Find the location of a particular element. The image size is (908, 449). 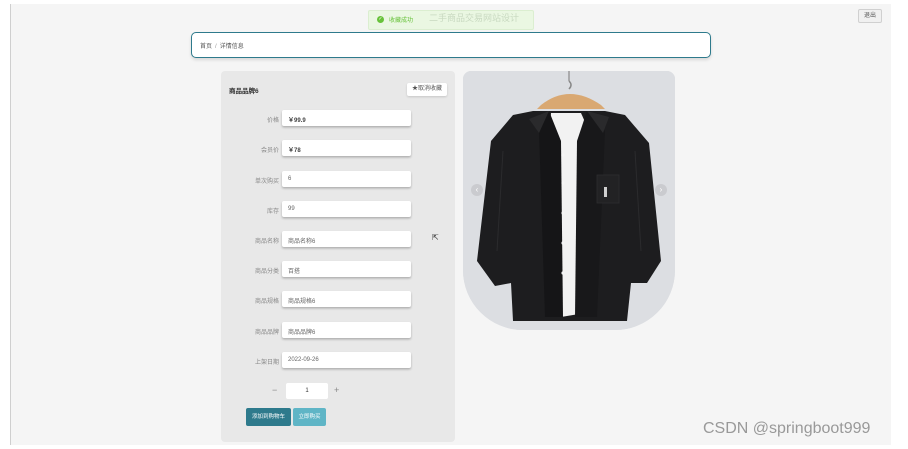

field-price: 价格 ￥99.9 is located at coordinates (338, 119).